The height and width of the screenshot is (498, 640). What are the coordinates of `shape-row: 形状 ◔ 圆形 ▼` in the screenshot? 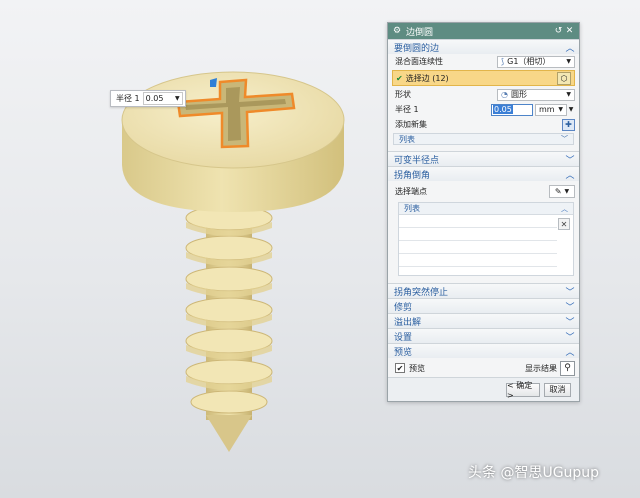 It's located at (483, 94).